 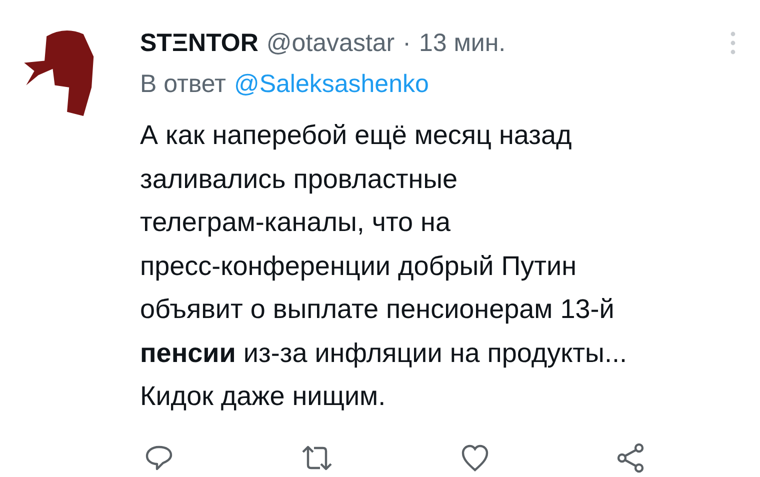 I want to click on heart-icon, so click(x=475, y=457).